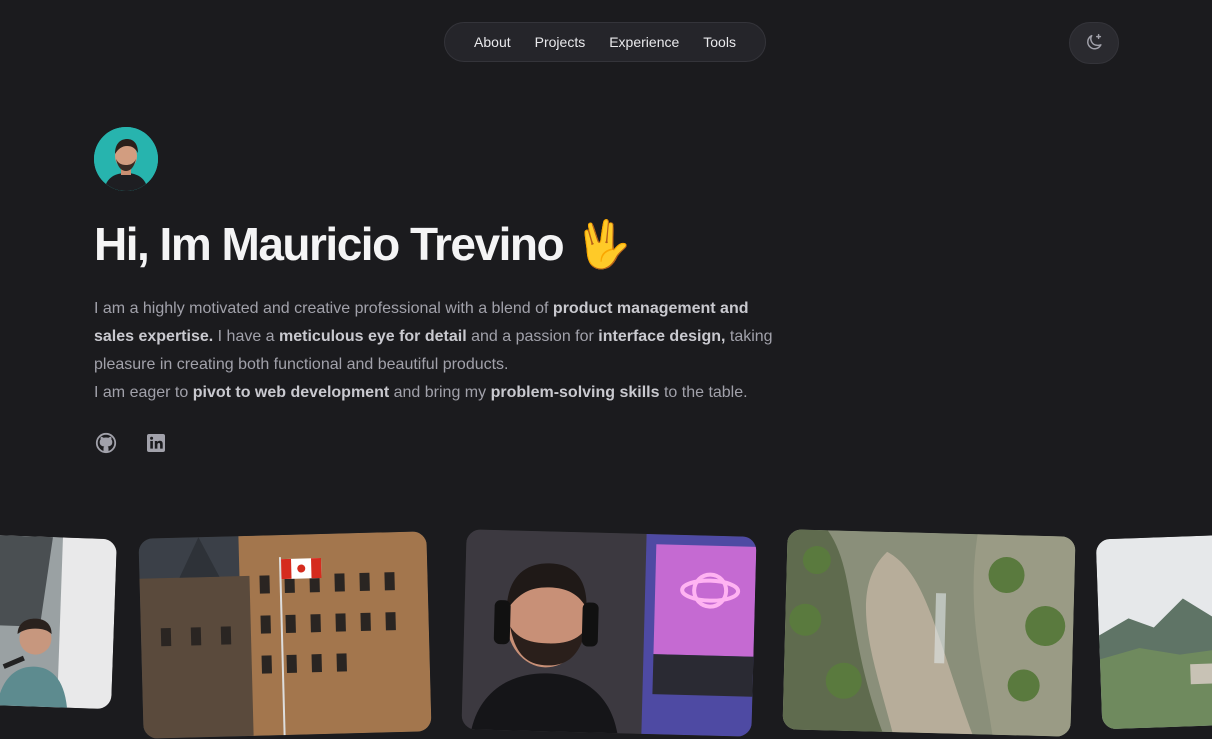  Describe the element at coordinates (602, 244) in the screenshot. I see `vulcan-salute-emoji: 🖖` at that location.